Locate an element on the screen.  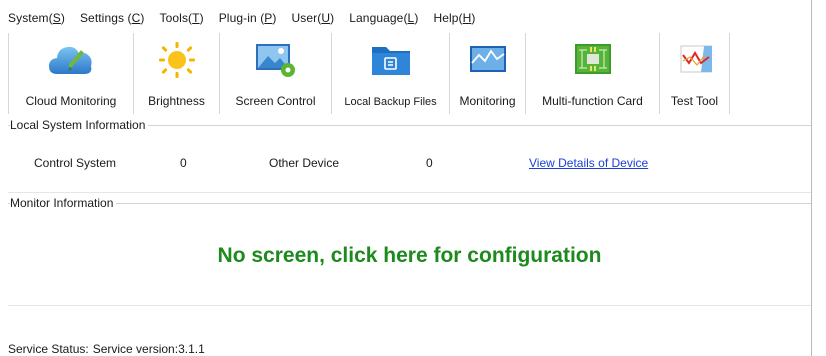
menu-system: System(S) is located at coordinates (36, 18).